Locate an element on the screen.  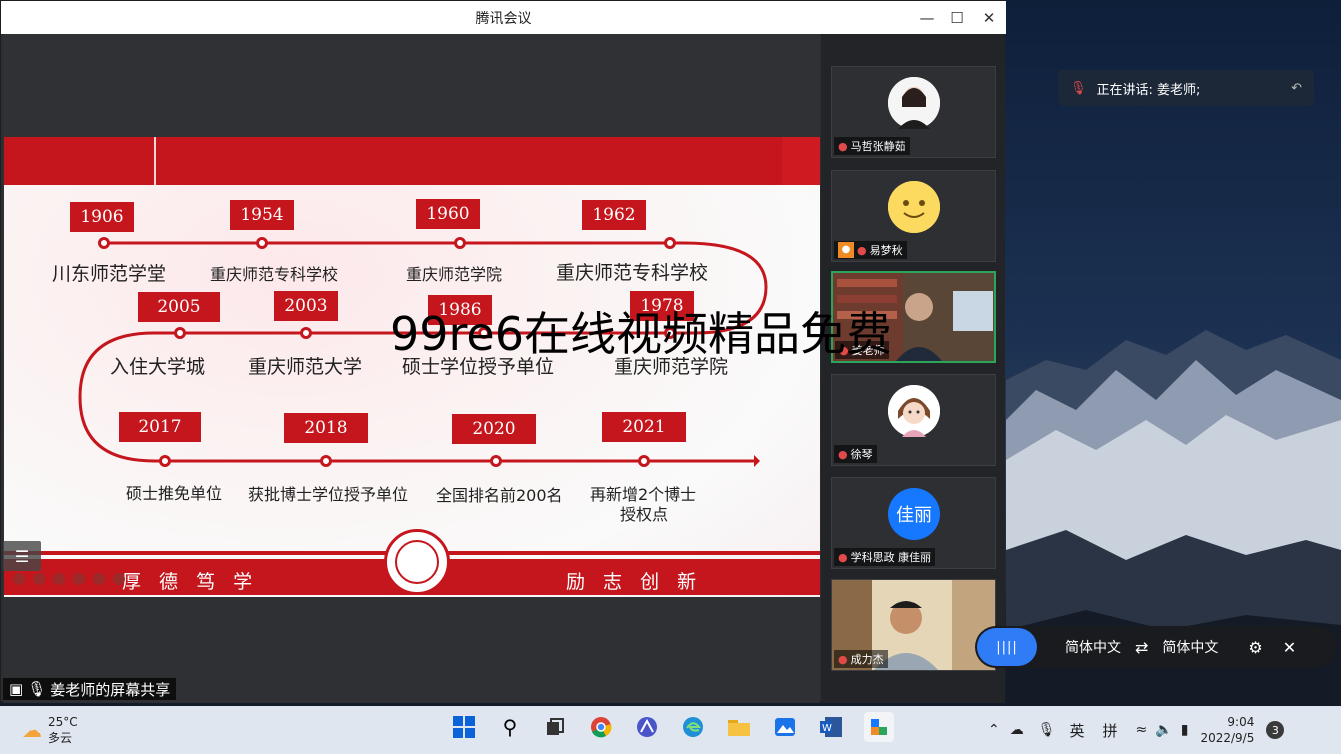
participant-name: 成力杰 is located at coordinates (867, 659).